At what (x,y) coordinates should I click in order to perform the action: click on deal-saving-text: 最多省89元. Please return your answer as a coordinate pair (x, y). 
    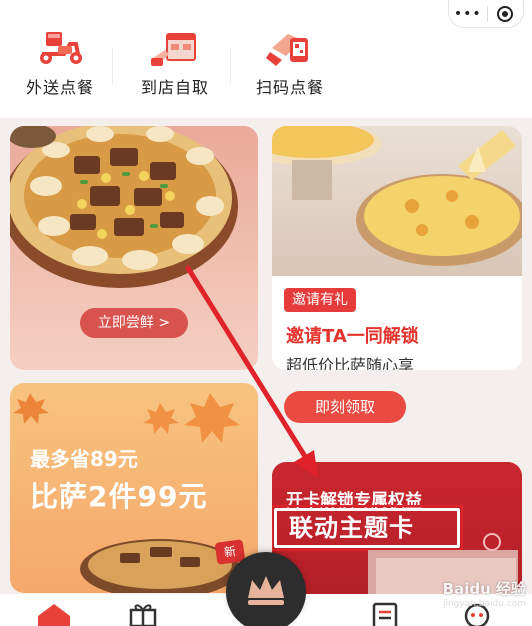
    Looking at the image, I should click on (84, 459).